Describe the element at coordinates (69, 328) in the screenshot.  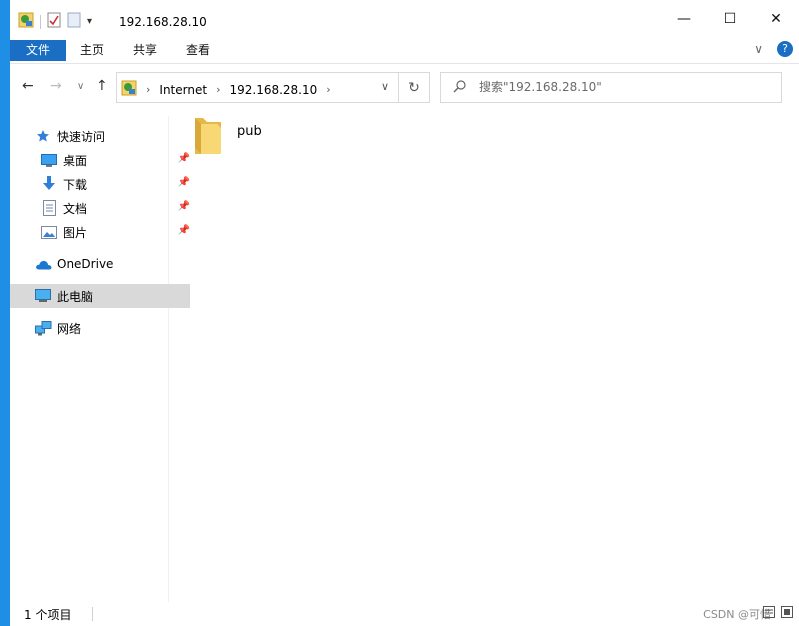
I see `sidebar-item-label: 网络` at that location.